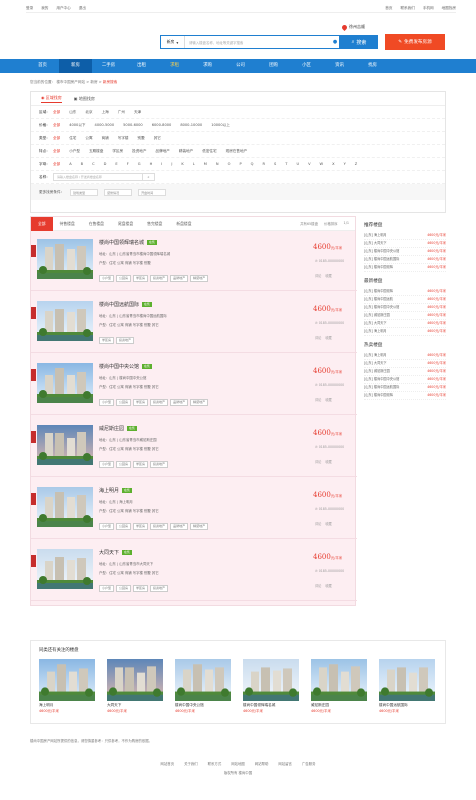 The image size is (476, 800). What do you see at coordinates (388, 8) in the screenshot?
I see `home-link: 首页` at bounding box center [388, 8].